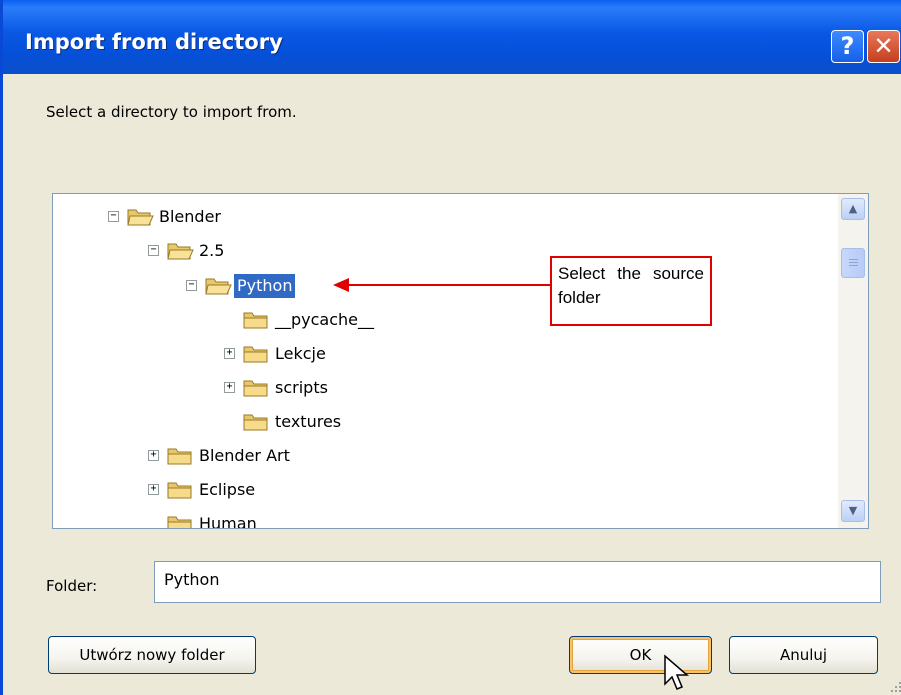 The height and width of the screenshot is (695, 901). I want to click on tree-node-label: Blender Art, so click(244, 456).